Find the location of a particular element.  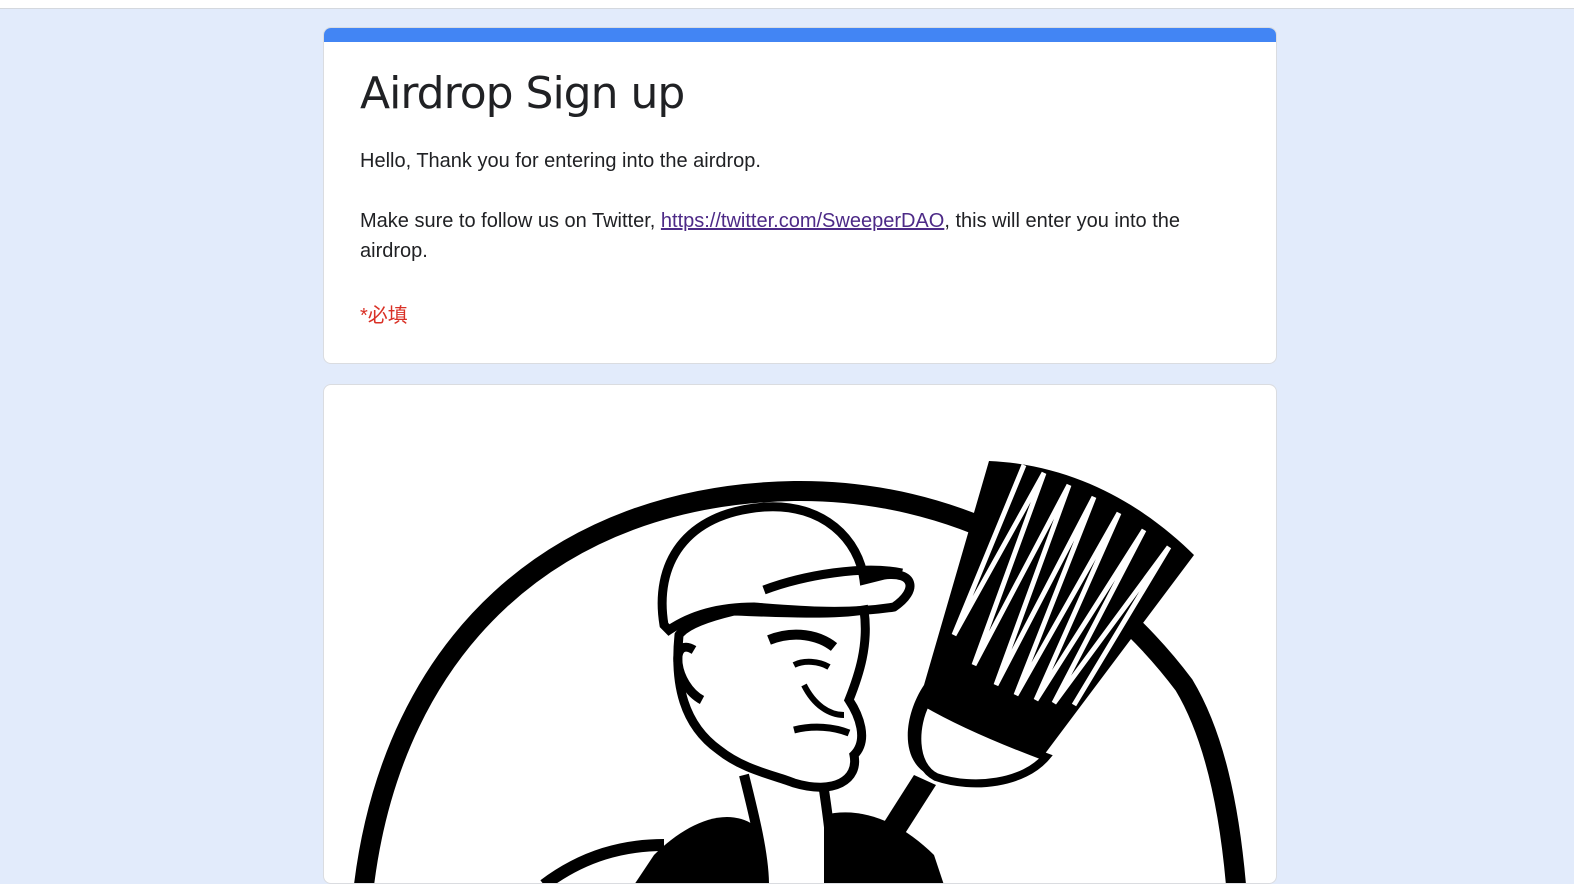

header-accent-bar is located at coordinates (800, 35).